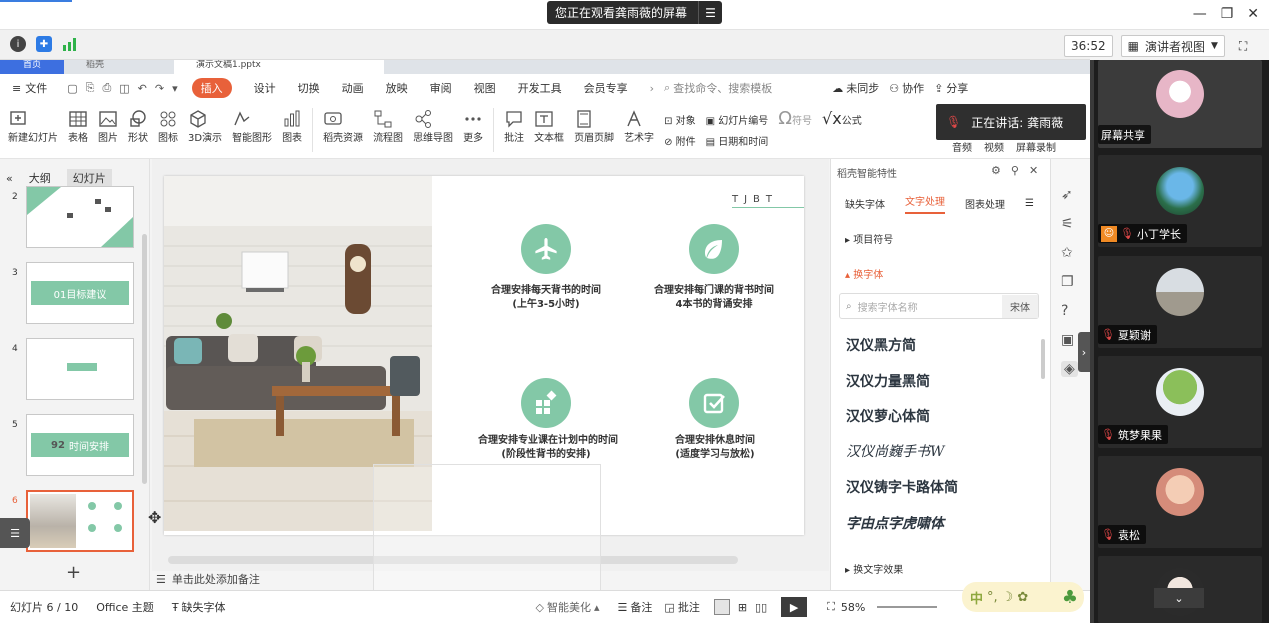 Image resolution: width=1269 pixels, height=623 pixels. I want to click on fullscreen-icon: ⛶, so click(1243, 46).